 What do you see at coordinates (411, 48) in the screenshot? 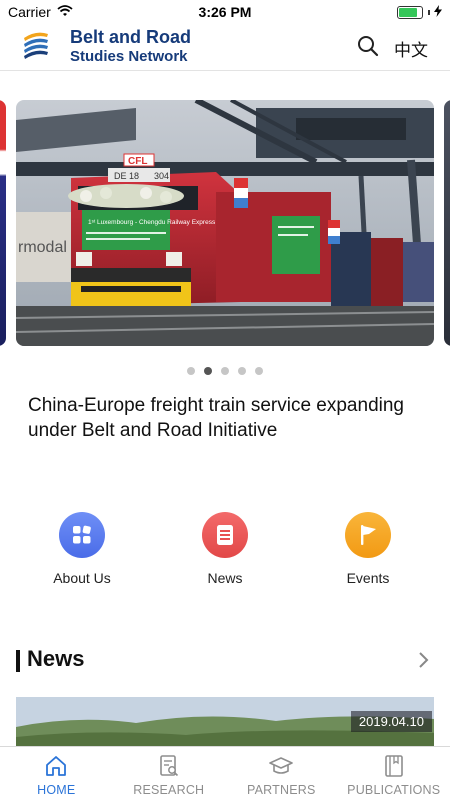
I see `language-toggle: 中文` at bounding box center [411, 48].